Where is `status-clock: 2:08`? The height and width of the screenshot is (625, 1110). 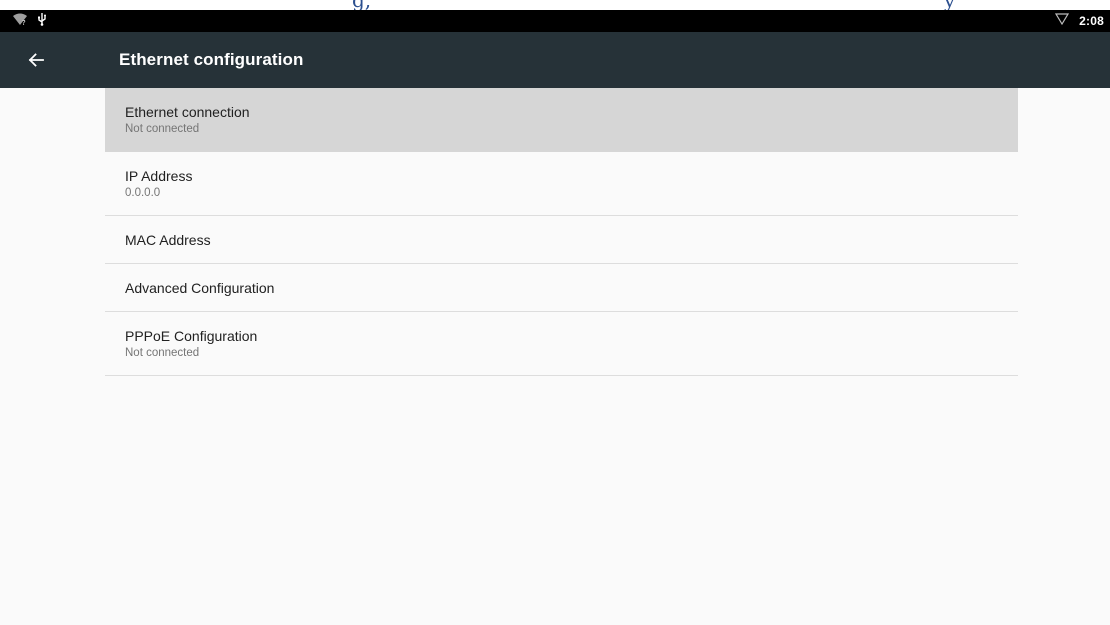
status-clock: 2:08 is located at coordinates (1091, 21).